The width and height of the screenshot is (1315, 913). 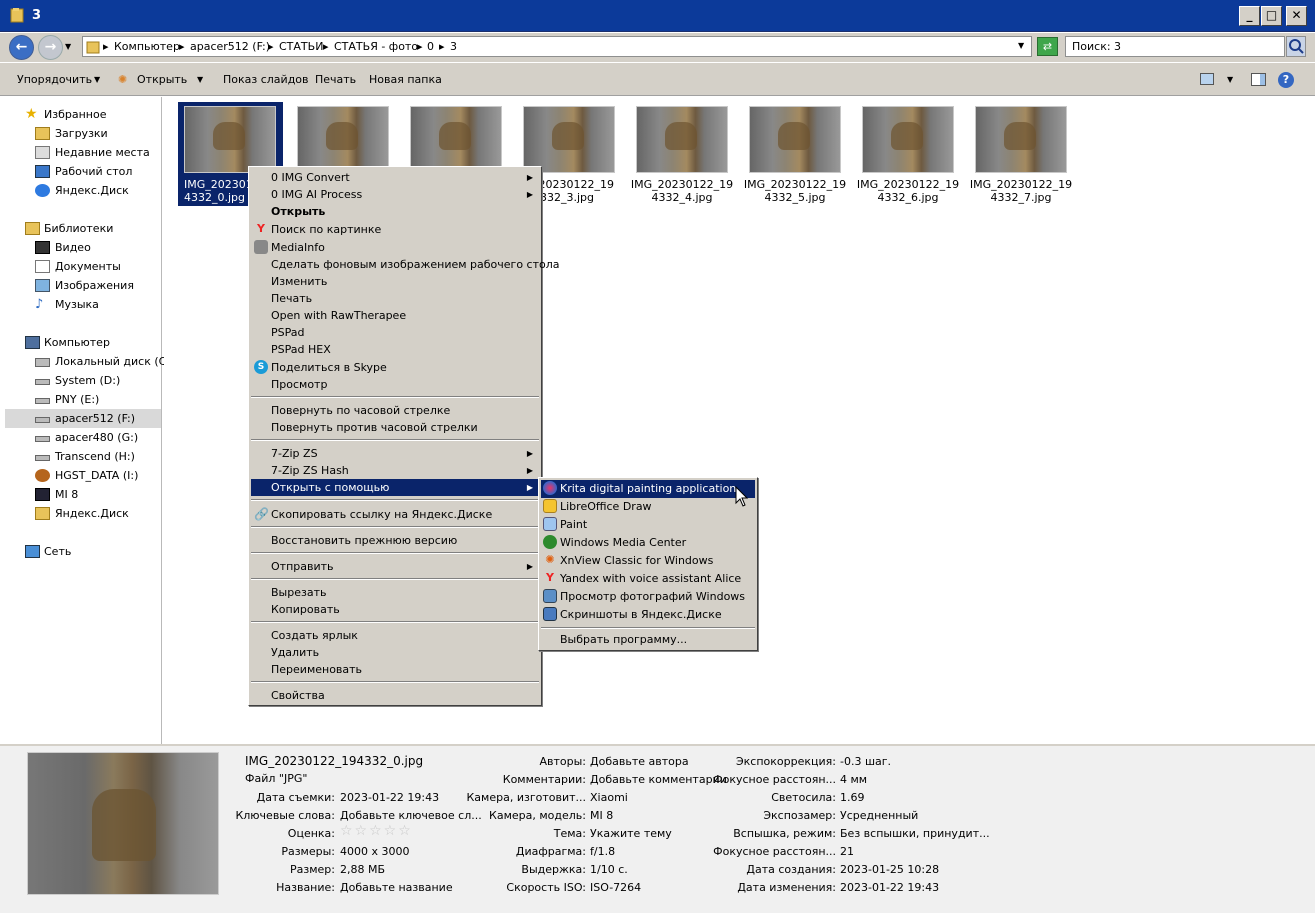 What do you see at coordinates (83, 247) in the screenshot?
I see `nav-video: Видео` at bounding box center [83, 247].